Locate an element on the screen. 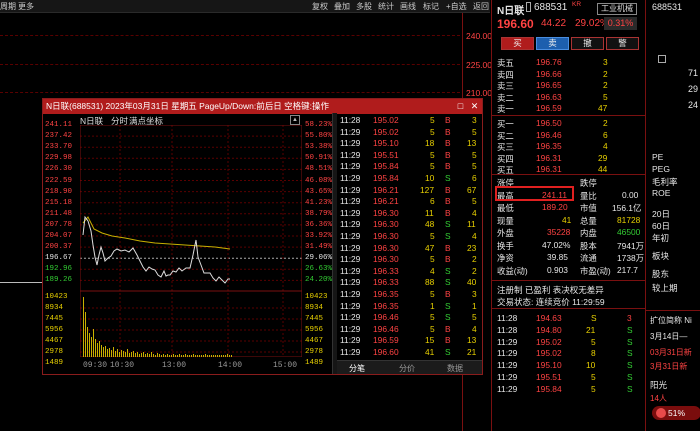 This screenshot has width=700, height=431. period-button: 周期 is located at coordinates (8, 6).